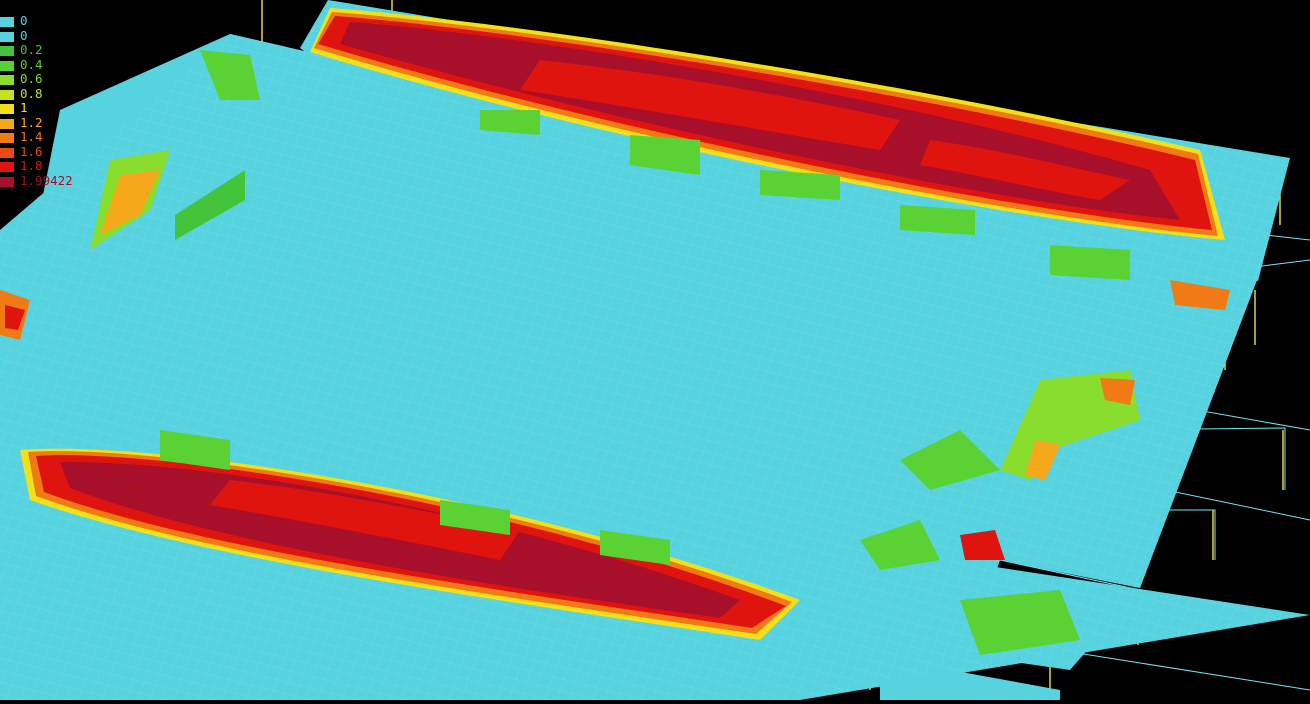  I want to click on legend-label: 0.6, so click(31, 78).